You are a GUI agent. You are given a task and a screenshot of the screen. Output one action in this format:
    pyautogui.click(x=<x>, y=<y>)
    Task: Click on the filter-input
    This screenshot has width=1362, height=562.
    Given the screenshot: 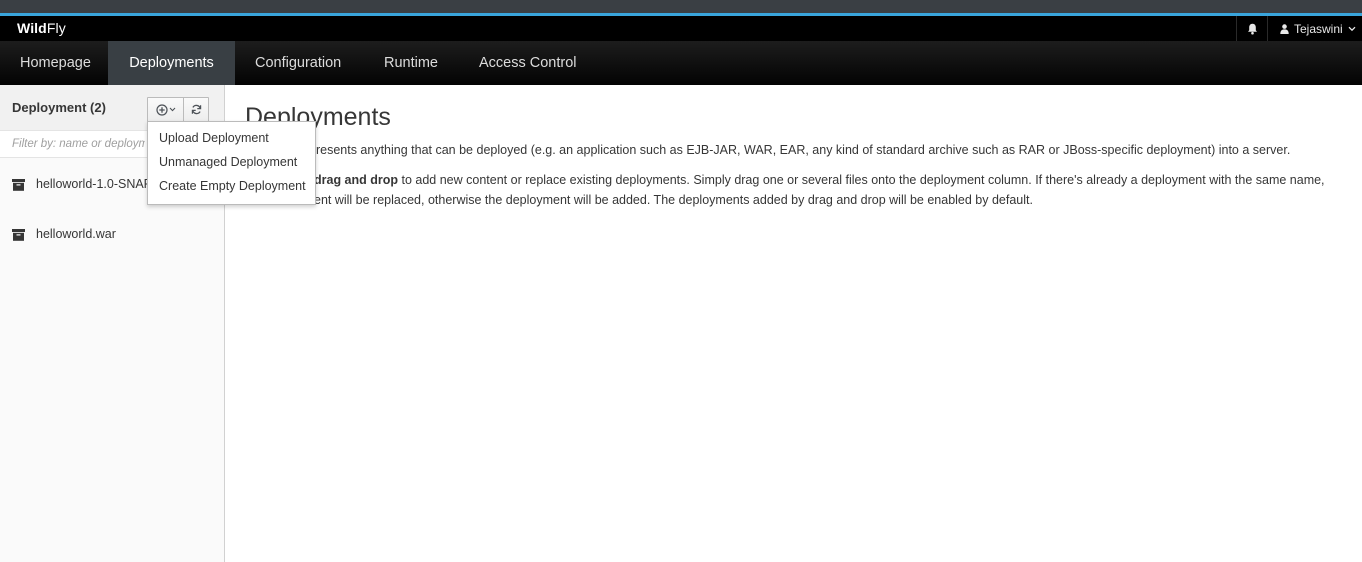 What is the action you would take?
    pyautogui.click(x=72, y=144)
    